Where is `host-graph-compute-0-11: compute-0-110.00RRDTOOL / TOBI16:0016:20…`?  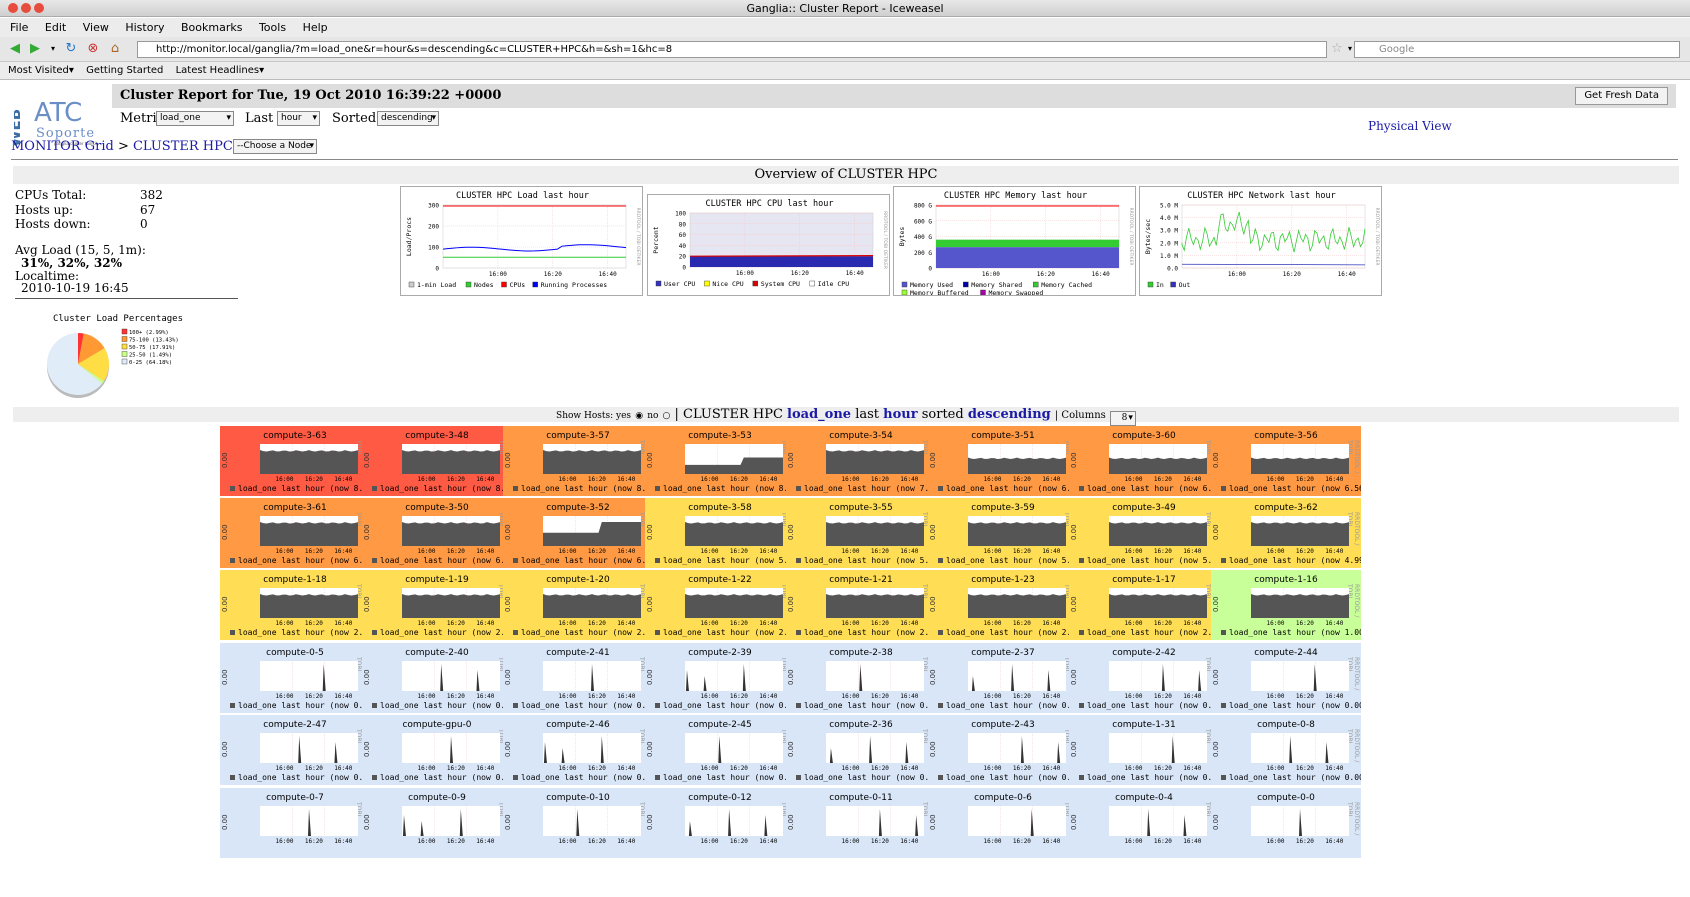 host-graph-compute-0-11: compute-0-110.00RRDTOOL / TOBI16:0016:20… is located at coordinates (861, 823).